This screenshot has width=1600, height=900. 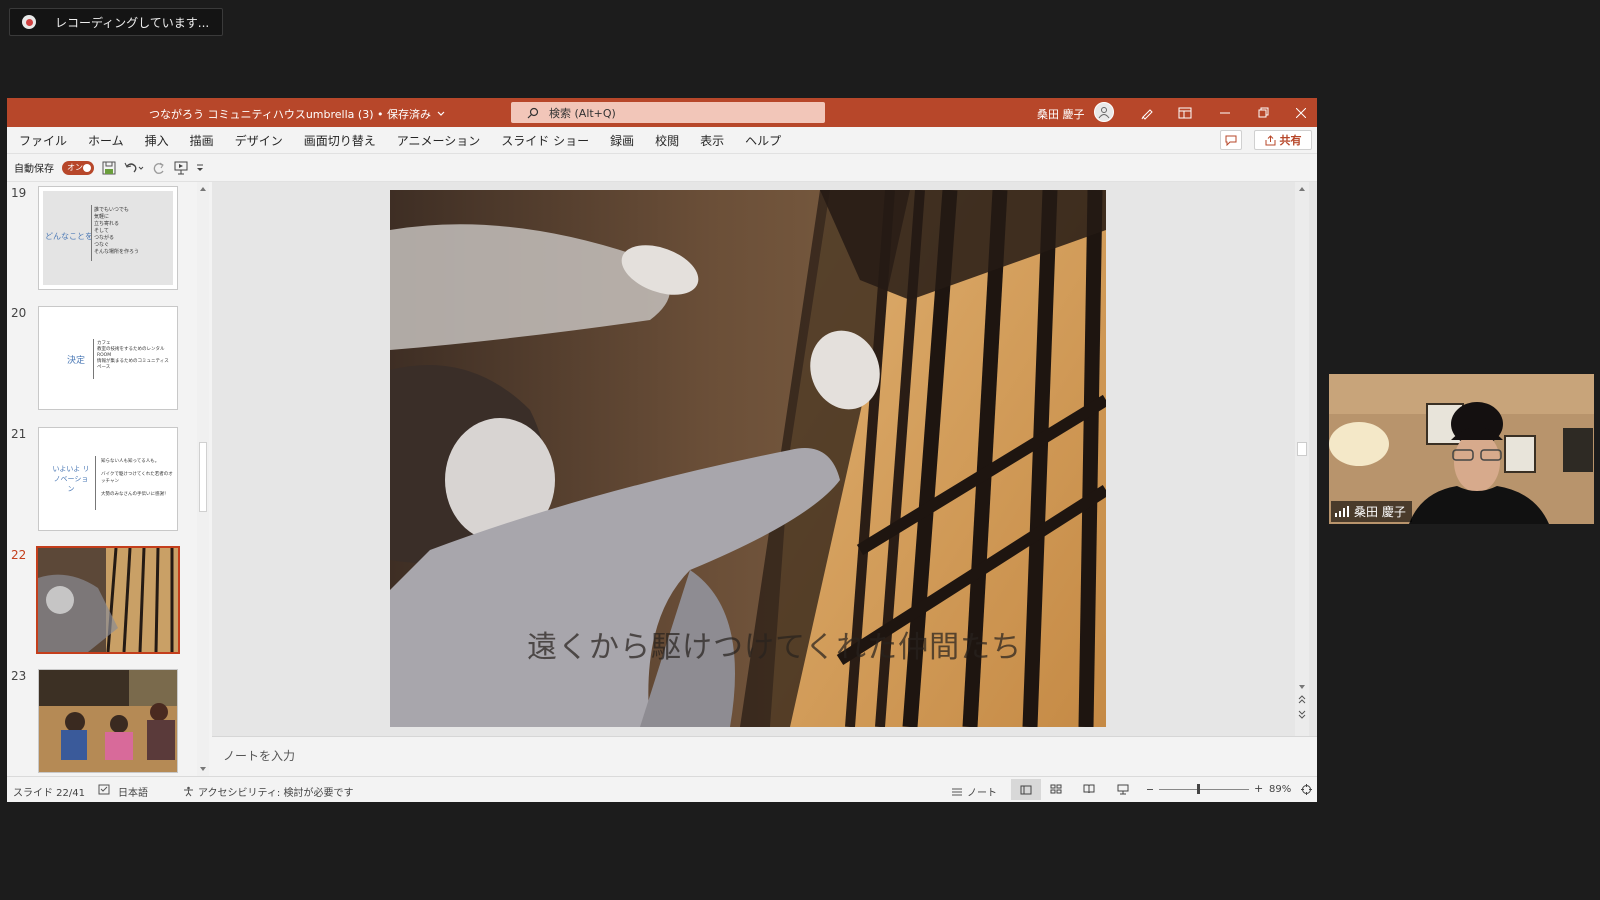 What do you see at coordinates (1258, 788) in the screenshot?
I see `zoom-in-button: +` at bounding box center [1258, 788].